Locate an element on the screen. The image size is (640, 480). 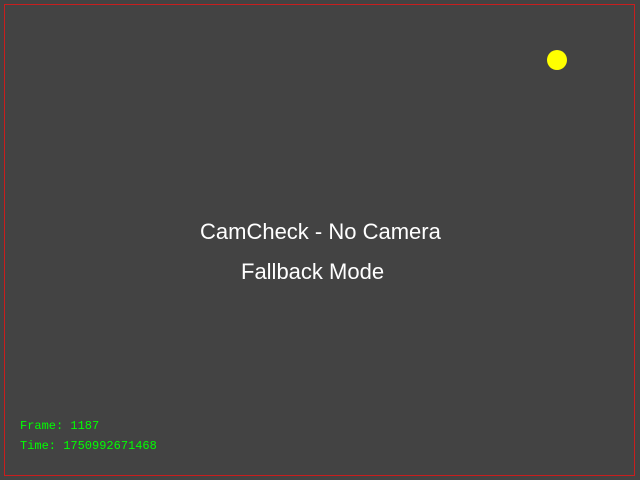
camera-status-title: CamCheck - No Camera is located at coordinates (320, 231).